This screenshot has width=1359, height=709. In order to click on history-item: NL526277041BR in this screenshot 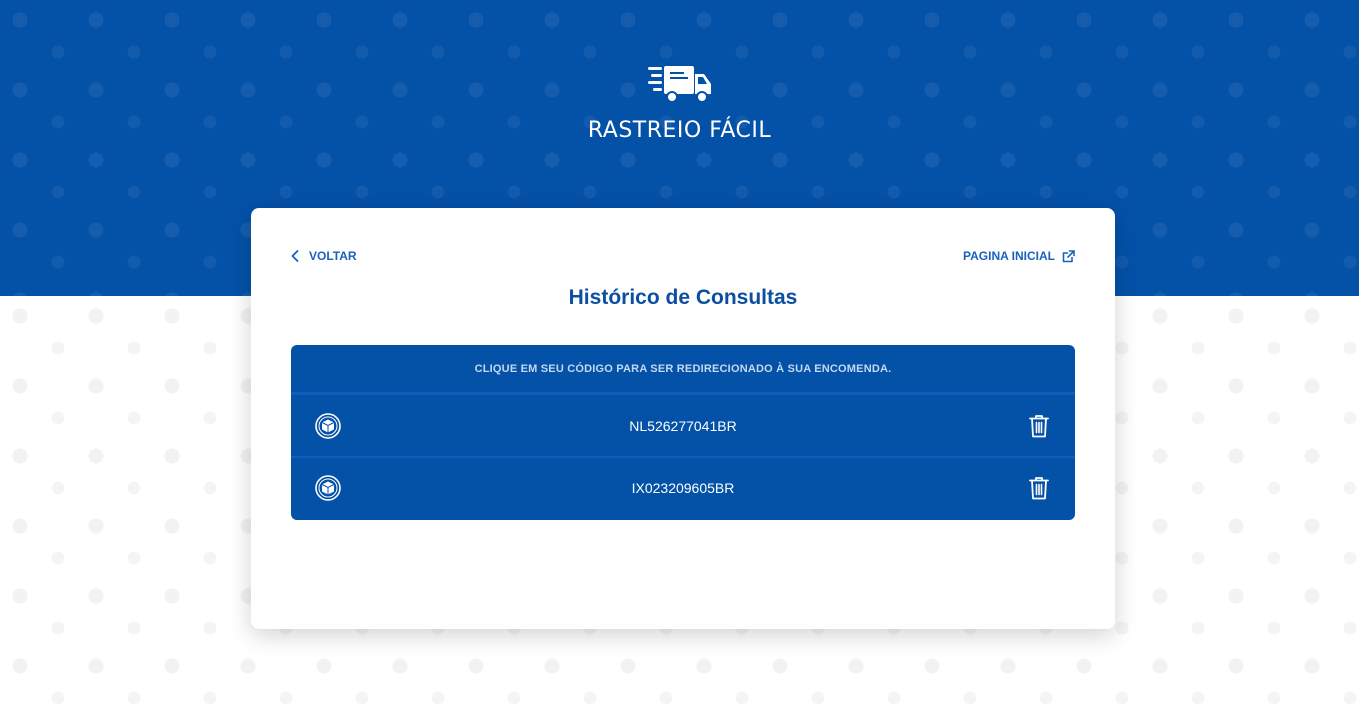, I will do `click(683, 425)`.